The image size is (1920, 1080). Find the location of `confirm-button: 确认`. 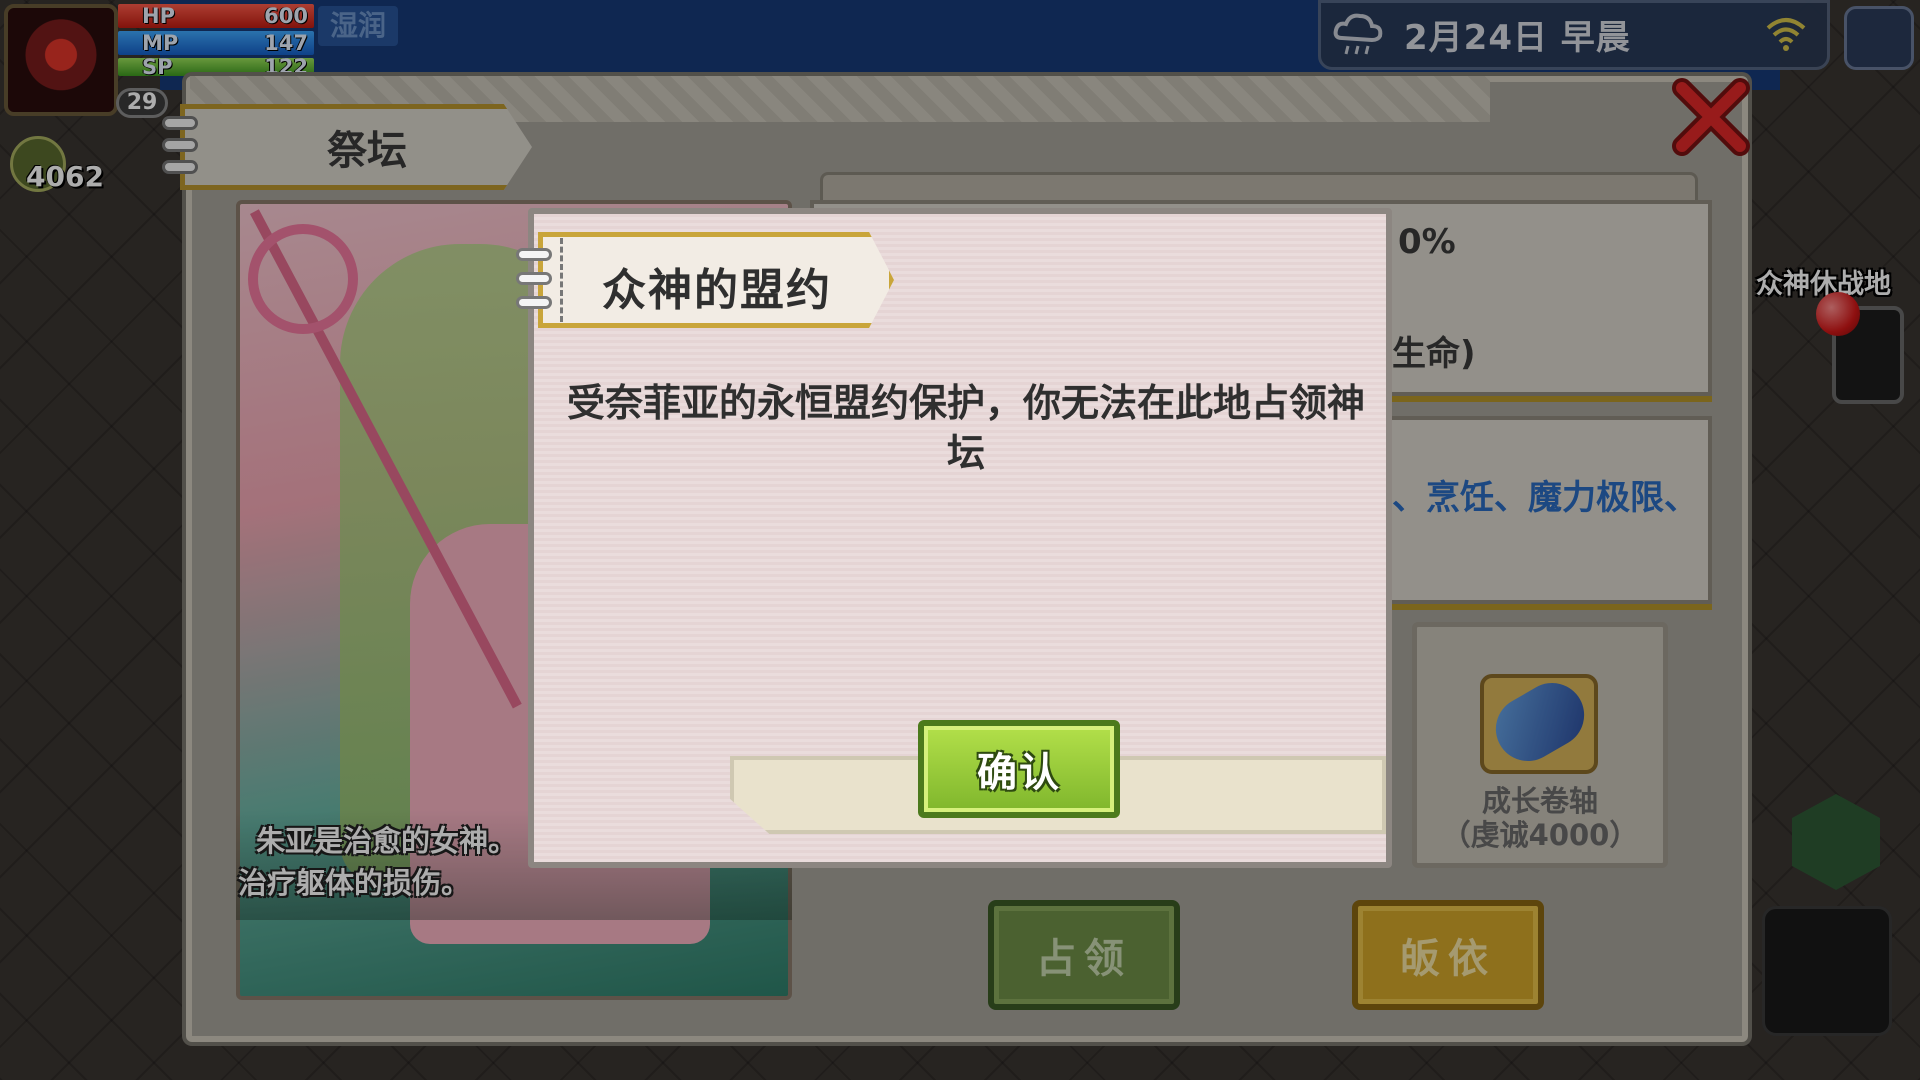

confirm-button: 确认 is located at coordinates (1019, 769).